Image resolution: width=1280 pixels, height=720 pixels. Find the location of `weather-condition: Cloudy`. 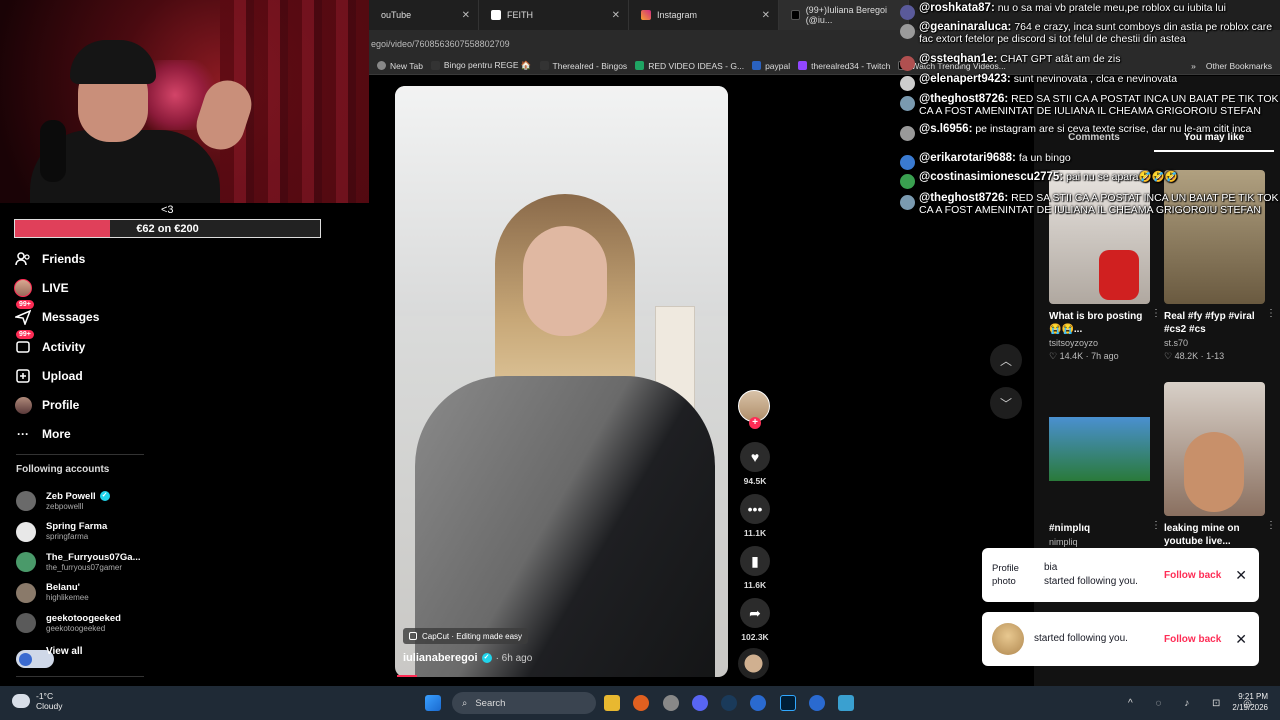

weather-condition: Cloudy is located at coordinates (49, 706).